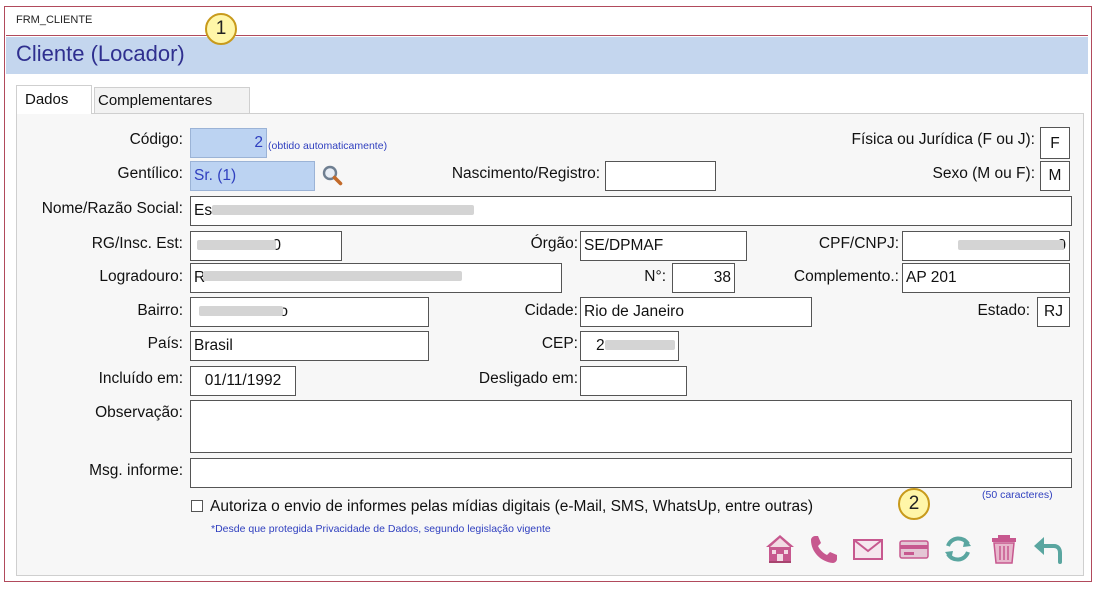 This screenshot has width=1098, height=589. What do you see at coordinates (165, 343) in the screenshot?
I see `pais-label: País:` at bounding box center [165, 343].